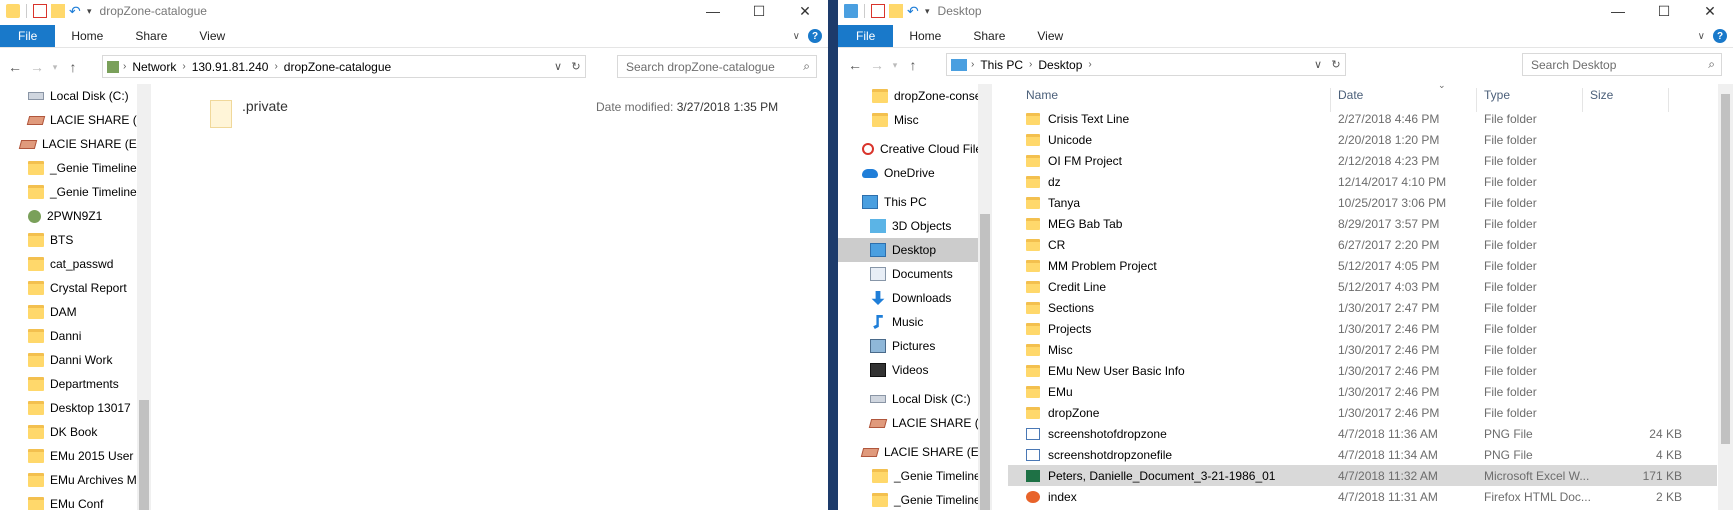  I want to click on column-name: Name, so click(1042, 95).